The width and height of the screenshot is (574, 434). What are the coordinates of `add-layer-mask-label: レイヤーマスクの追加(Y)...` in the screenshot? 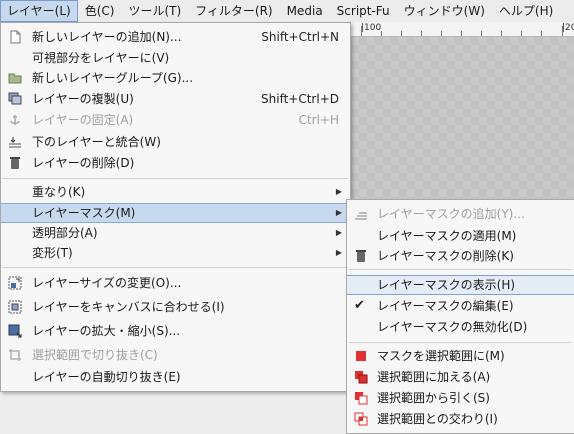 It's located at (451, 214).